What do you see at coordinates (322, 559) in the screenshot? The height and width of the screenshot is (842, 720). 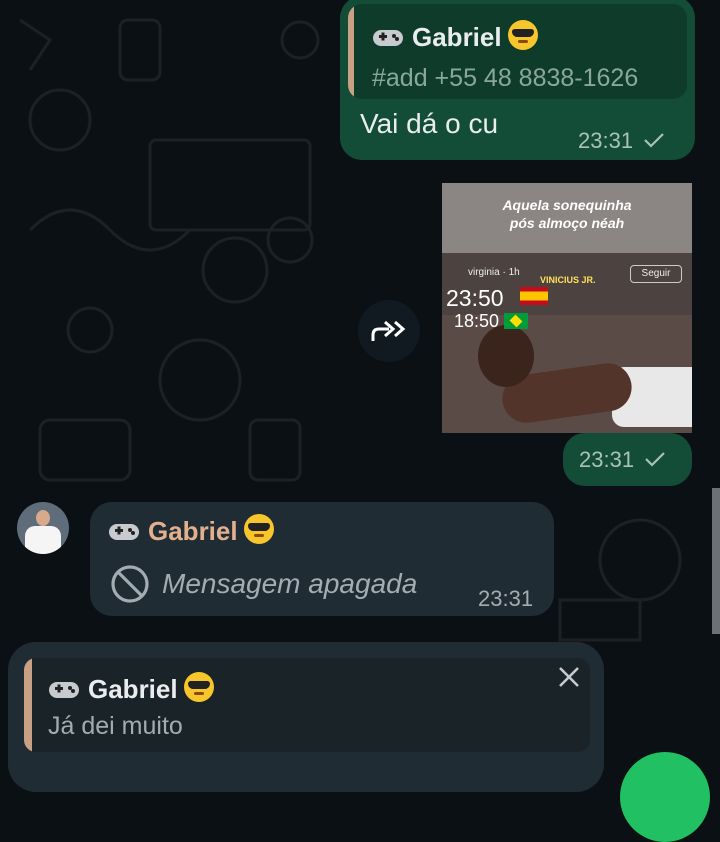 I see `incoming-message-bubble: Gabriel Mensagem apagada 23:31` at bounding box center [322, 559].